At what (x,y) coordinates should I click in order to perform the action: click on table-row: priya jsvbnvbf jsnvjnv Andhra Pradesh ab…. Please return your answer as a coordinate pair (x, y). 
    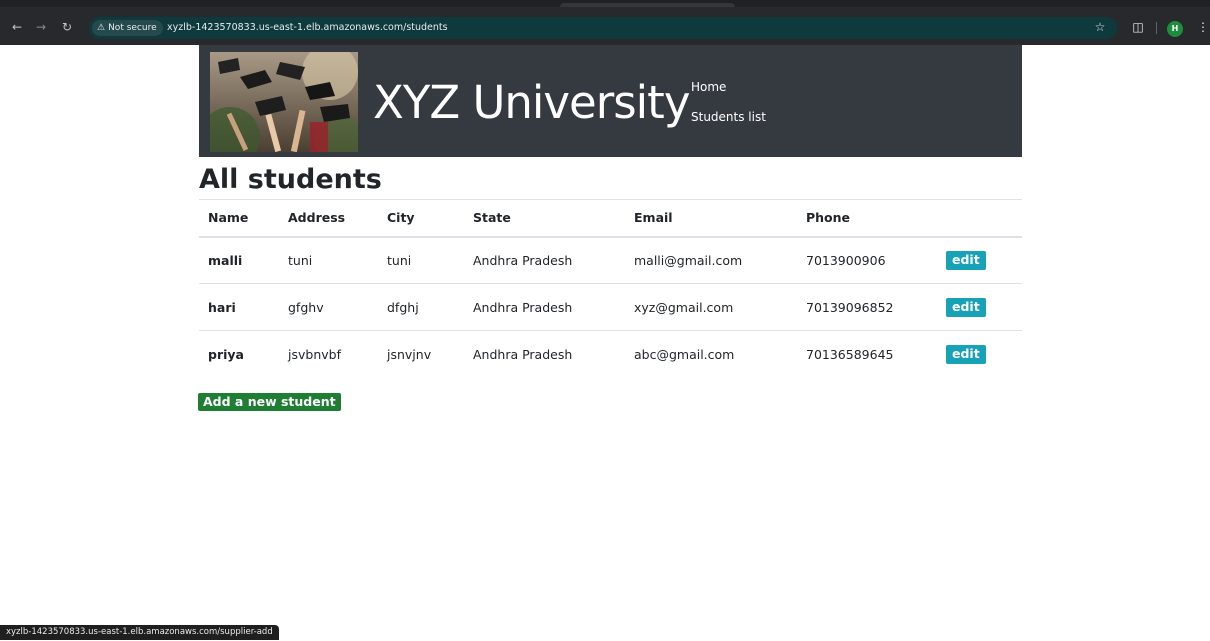
    Looking at the image, I should click on (610, 354).